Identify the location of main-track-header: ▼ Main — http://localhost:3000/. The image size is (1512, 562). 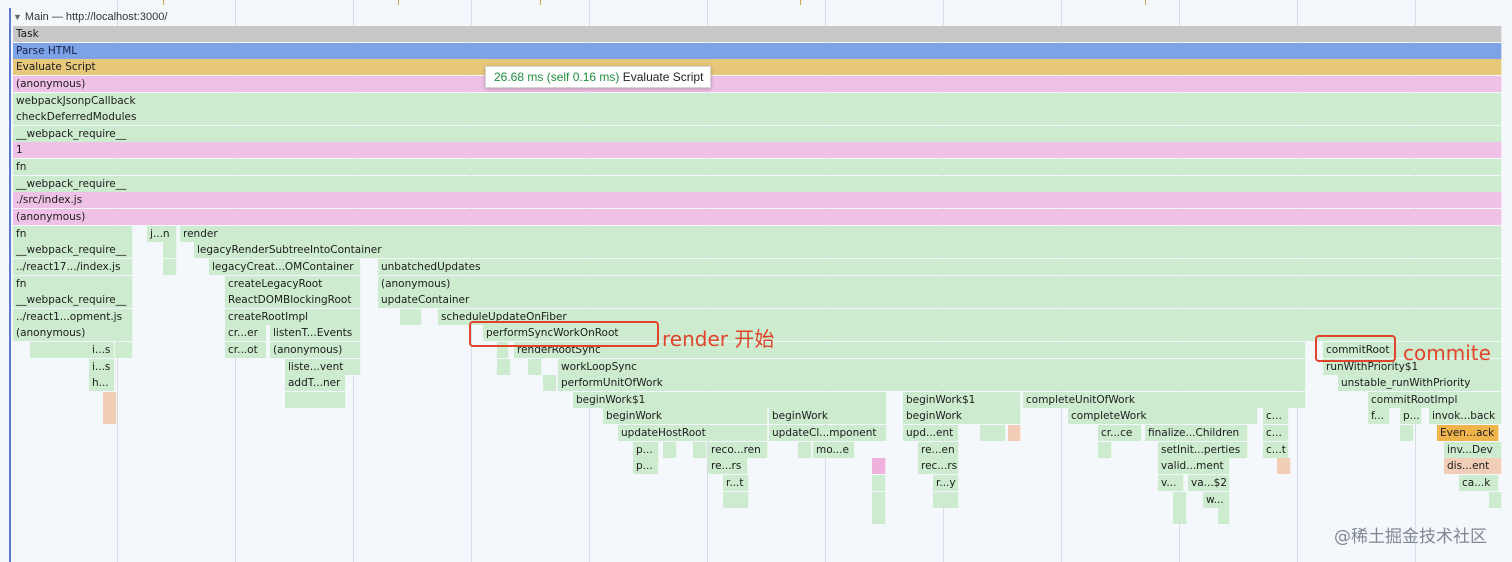
(90, 17).